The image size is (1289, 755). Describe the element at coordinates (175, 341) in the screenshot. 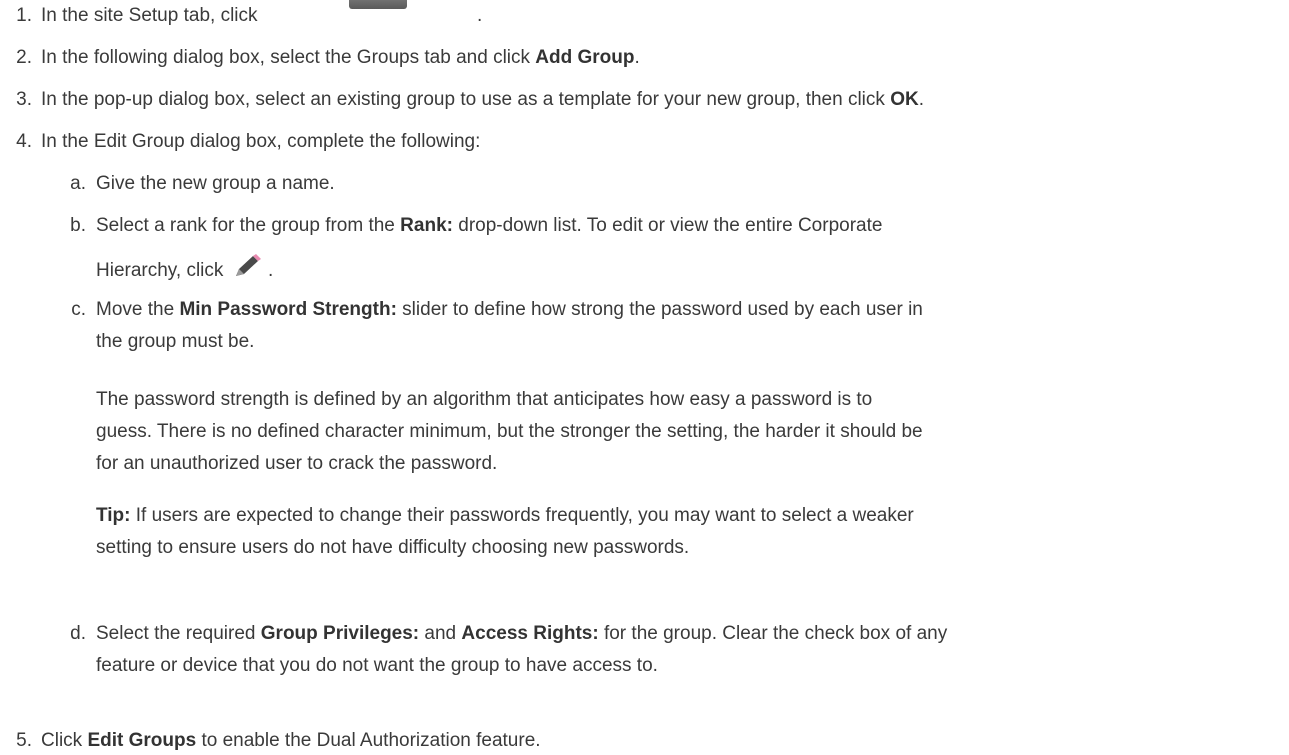

I see `substep-text: the group must be.` at that location.